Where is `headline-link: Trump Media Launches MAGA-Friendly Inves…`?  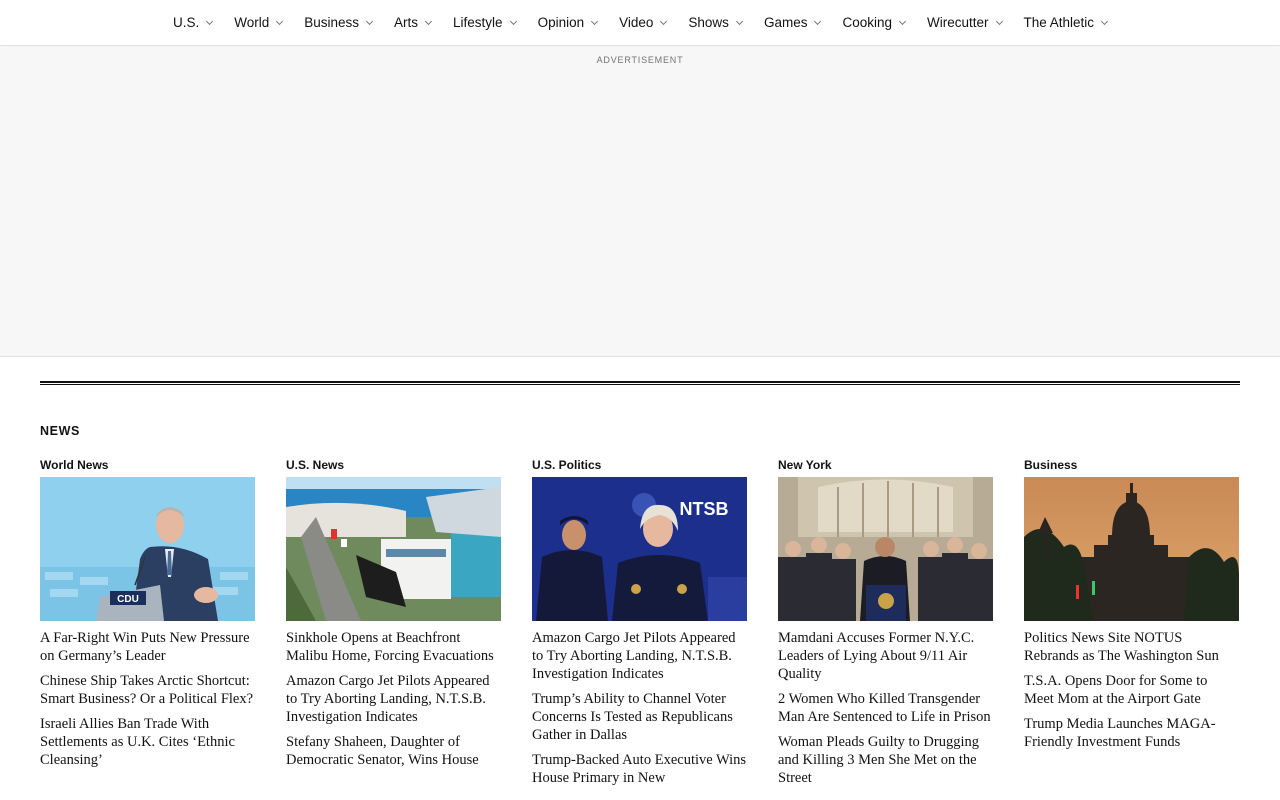 headline-link: Trump Media Launches MAGA-Friendly Inves… is located at coordinates (1131, 733).